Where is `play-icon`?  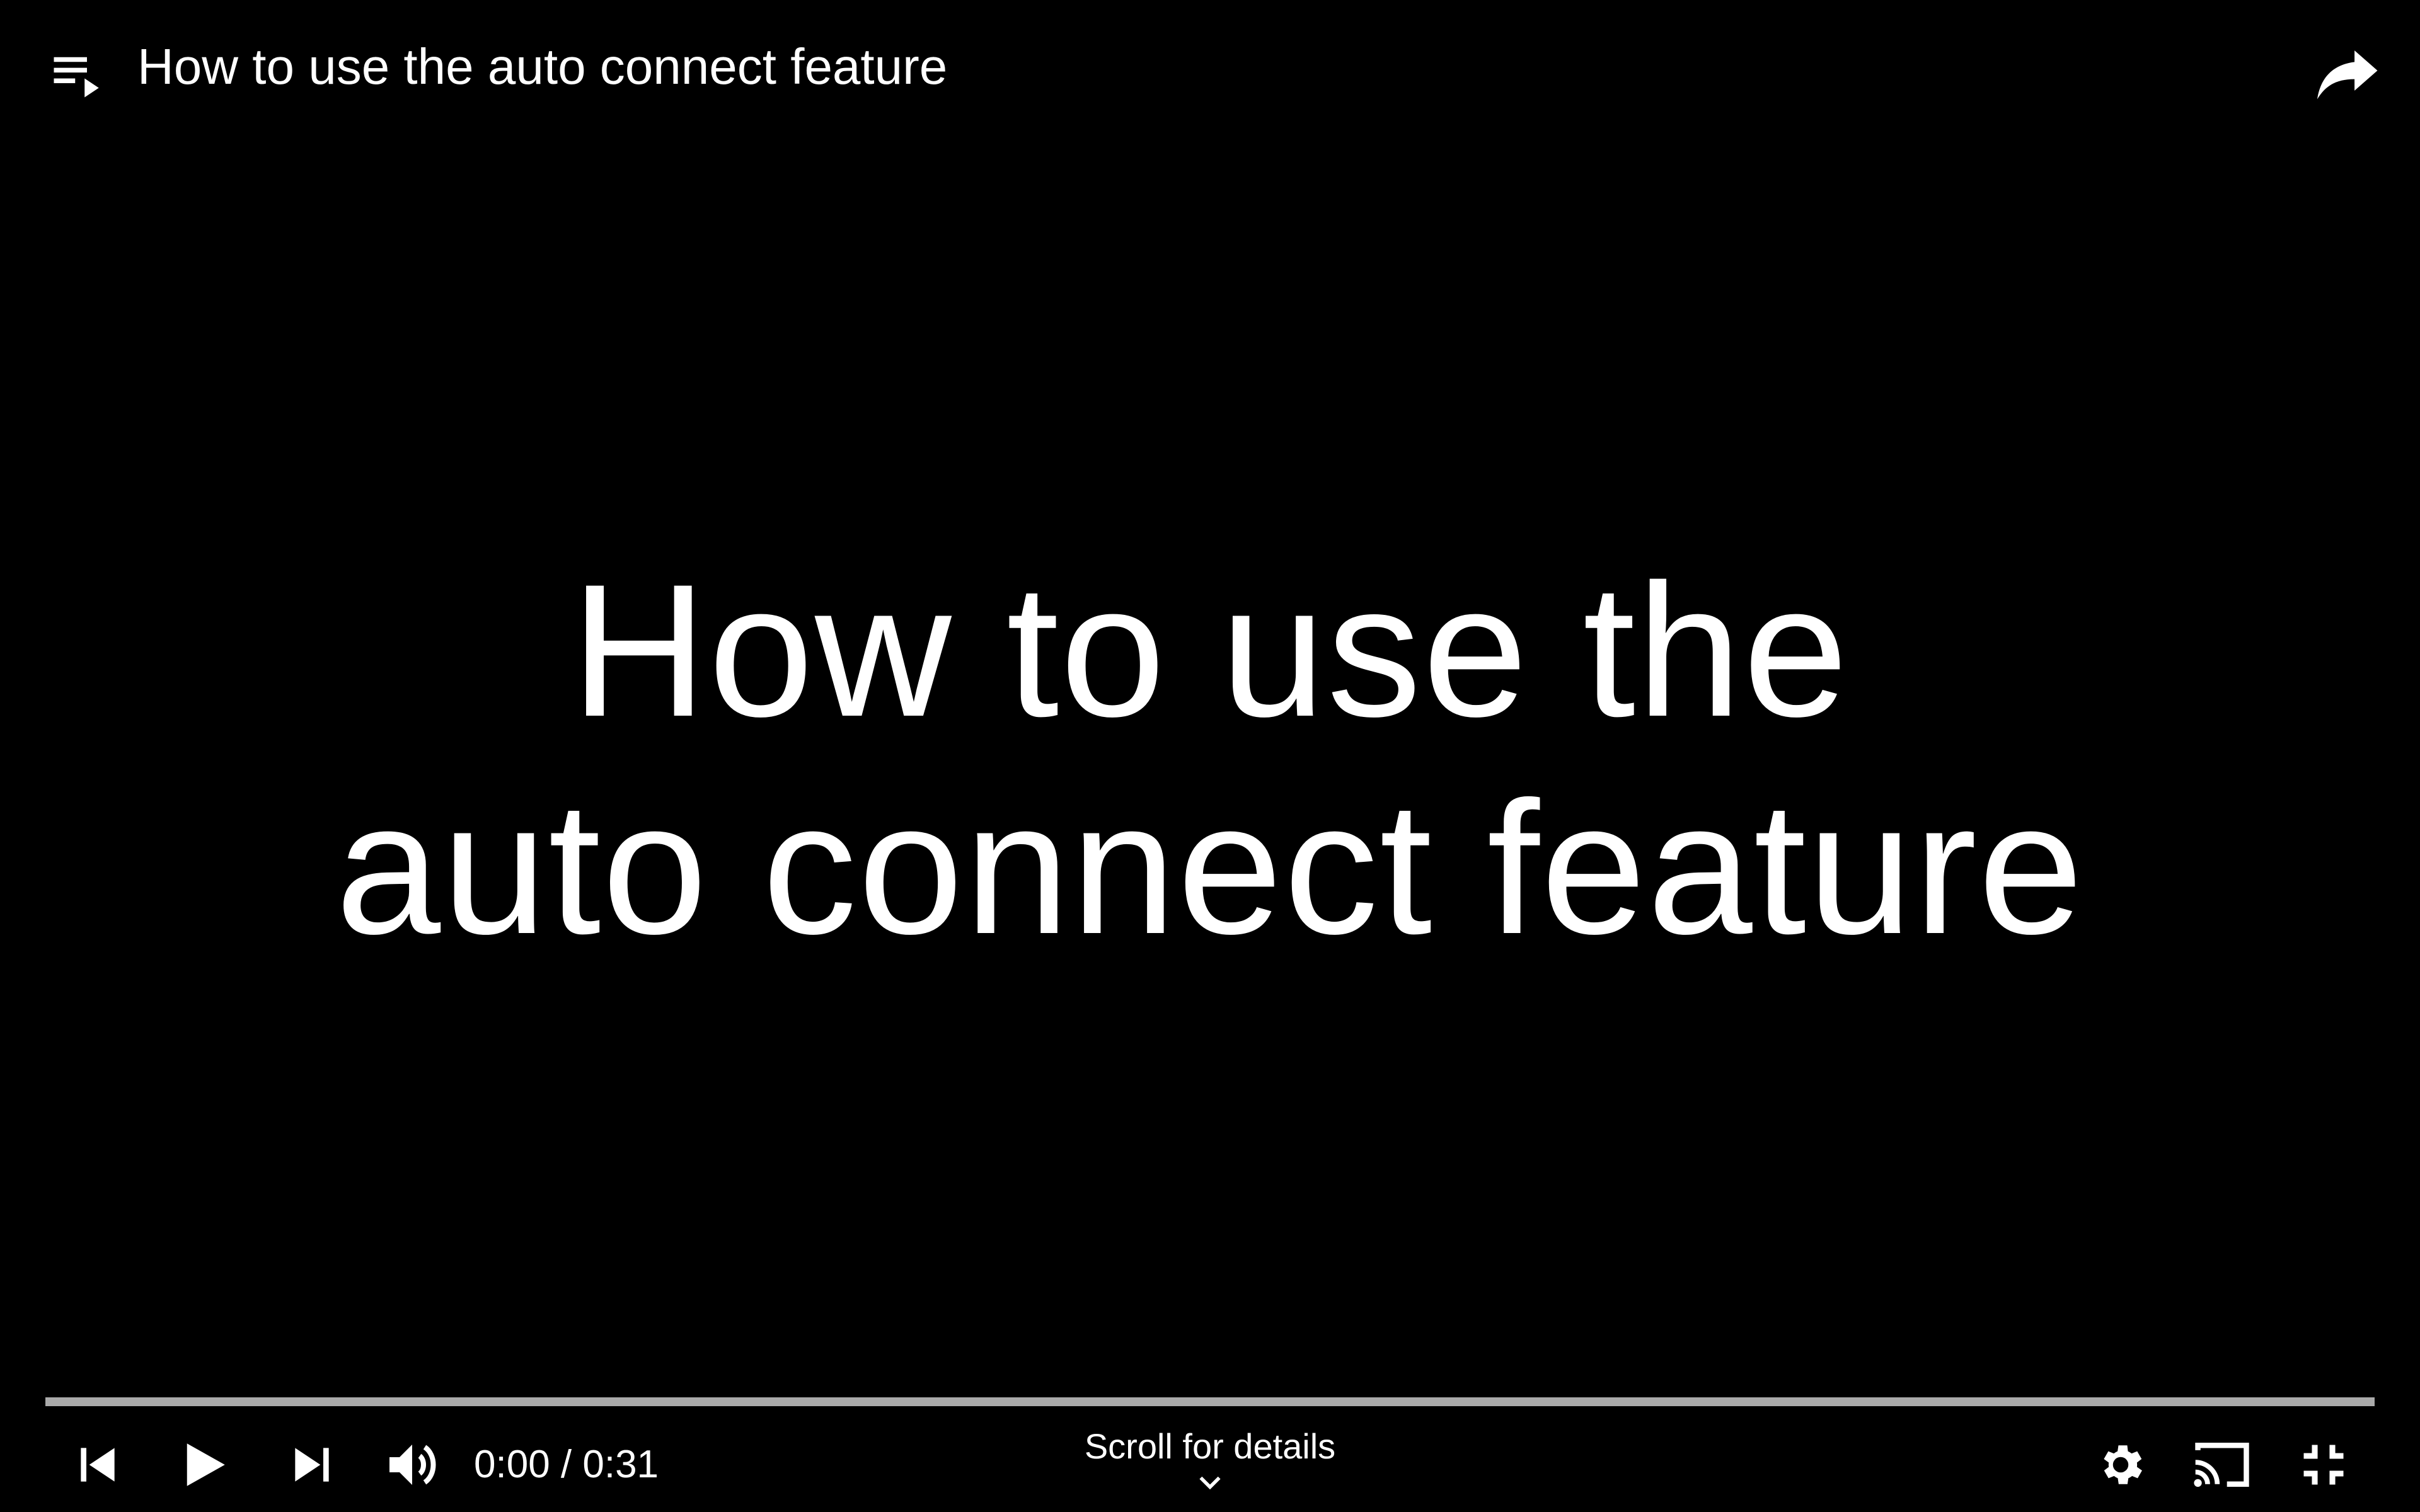 play-icon is located at coordinates (206, 1464).